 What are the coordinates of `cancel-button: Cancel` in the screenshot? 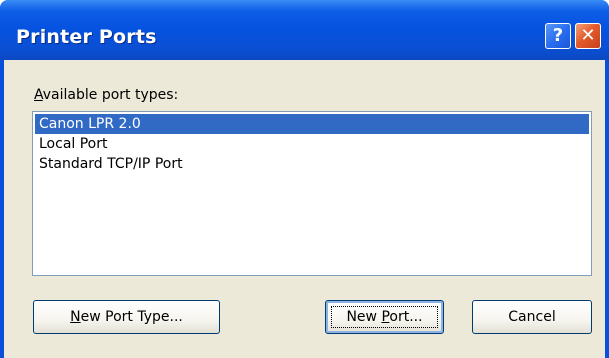 It's located at (532, 317).